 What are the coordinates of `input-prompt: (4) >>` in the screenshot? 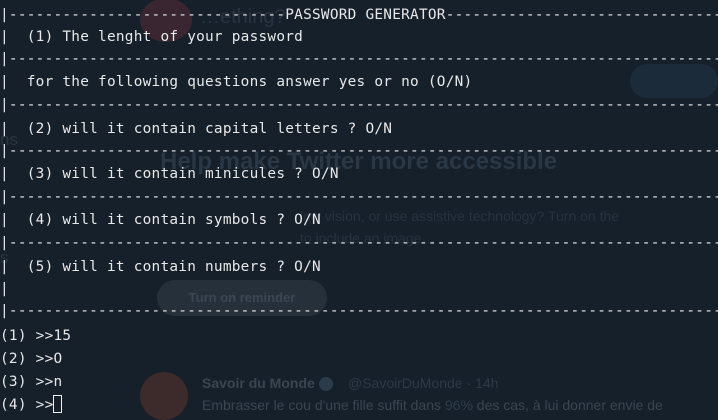 It's located at (27, 405).